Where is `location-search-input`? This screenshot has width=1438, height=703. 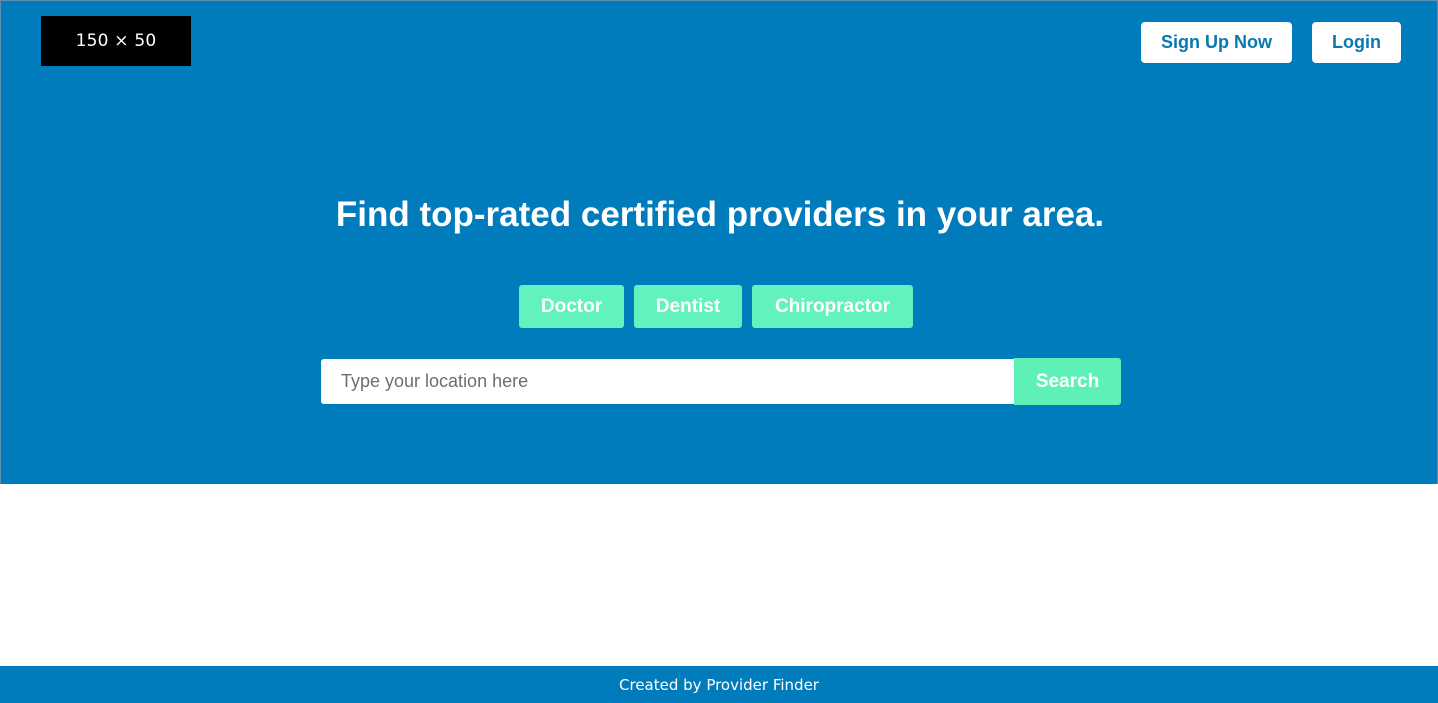
location-search-input is located at coordinates (668, 381).